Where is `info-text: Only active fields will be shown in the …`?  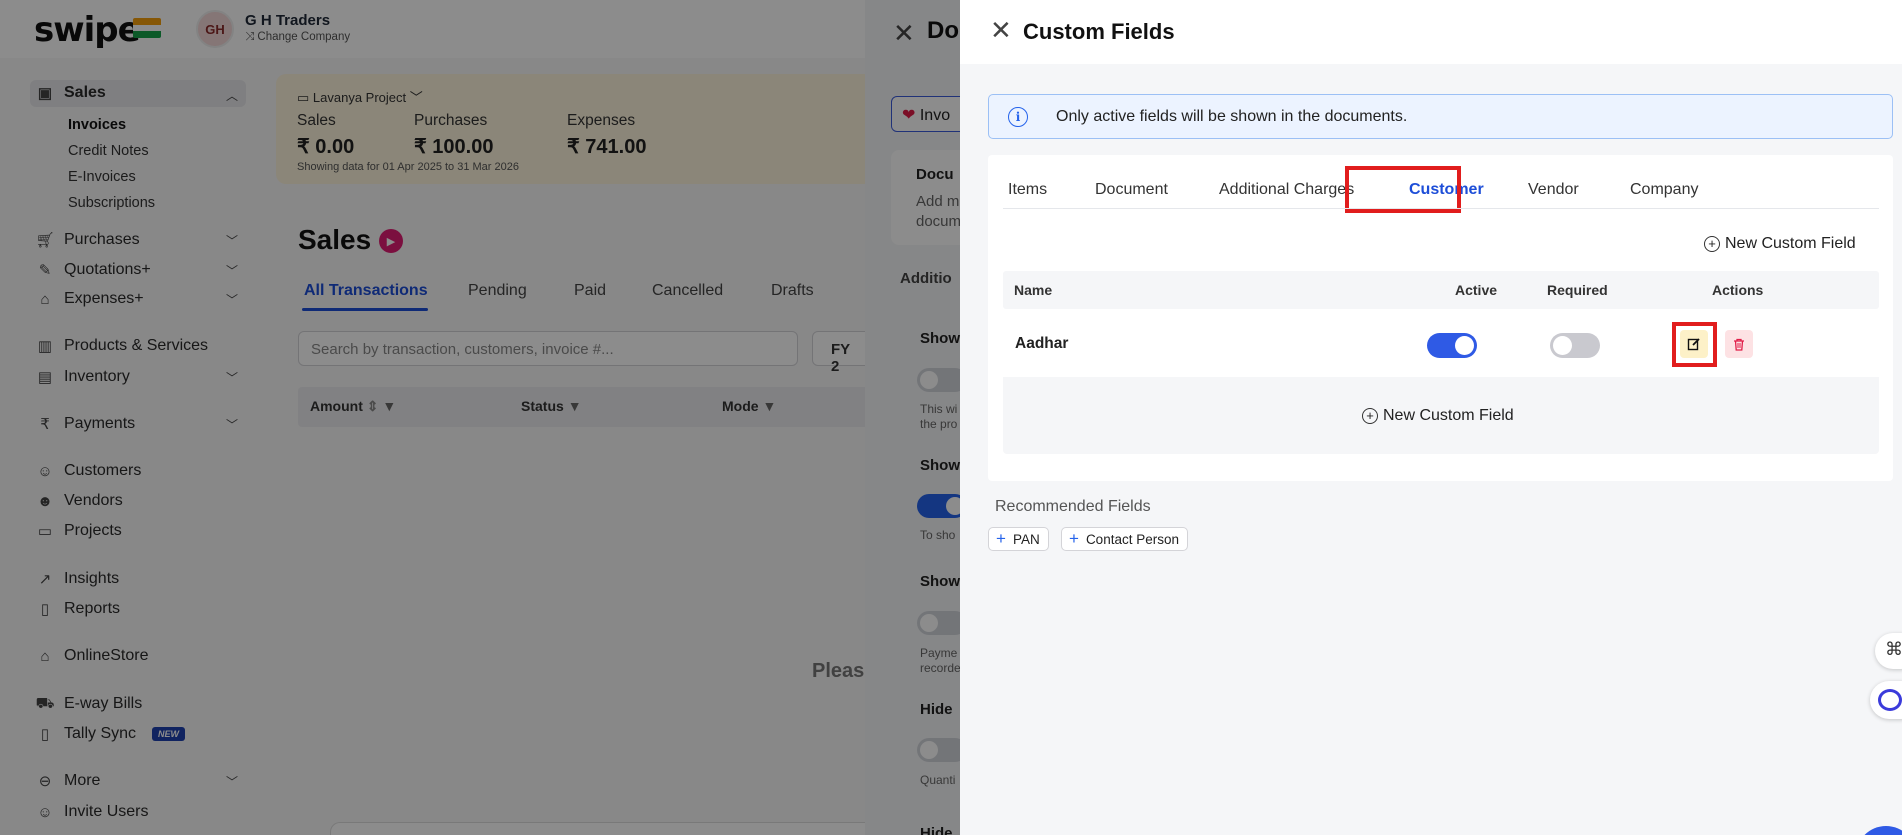 info-text: Only active fields will be shown in the … is located at coordinates (1232, 116).